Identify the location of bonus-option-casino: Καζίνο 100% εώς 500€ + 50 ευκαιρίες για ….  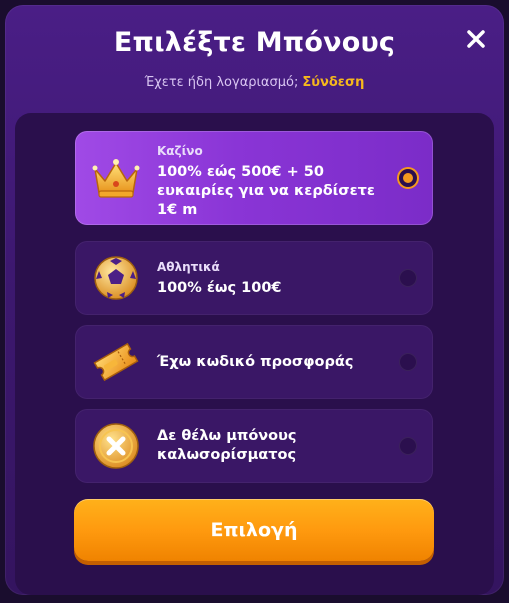
(254, 178).